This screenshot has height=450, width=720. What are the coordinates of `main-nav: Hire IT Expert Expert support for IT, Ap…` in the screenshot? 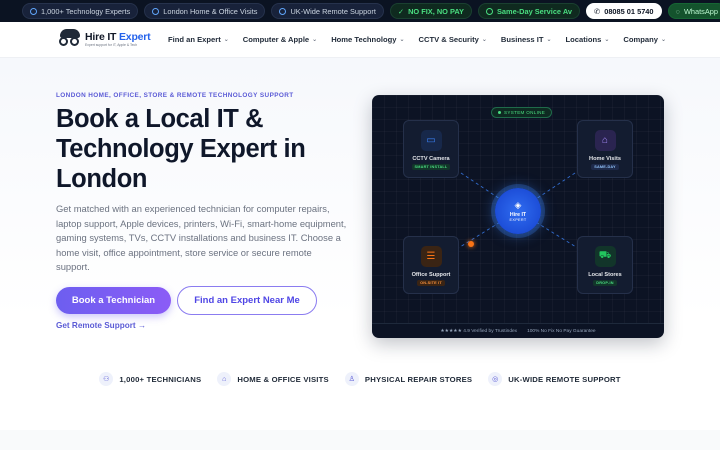 It's located at (360, 40).